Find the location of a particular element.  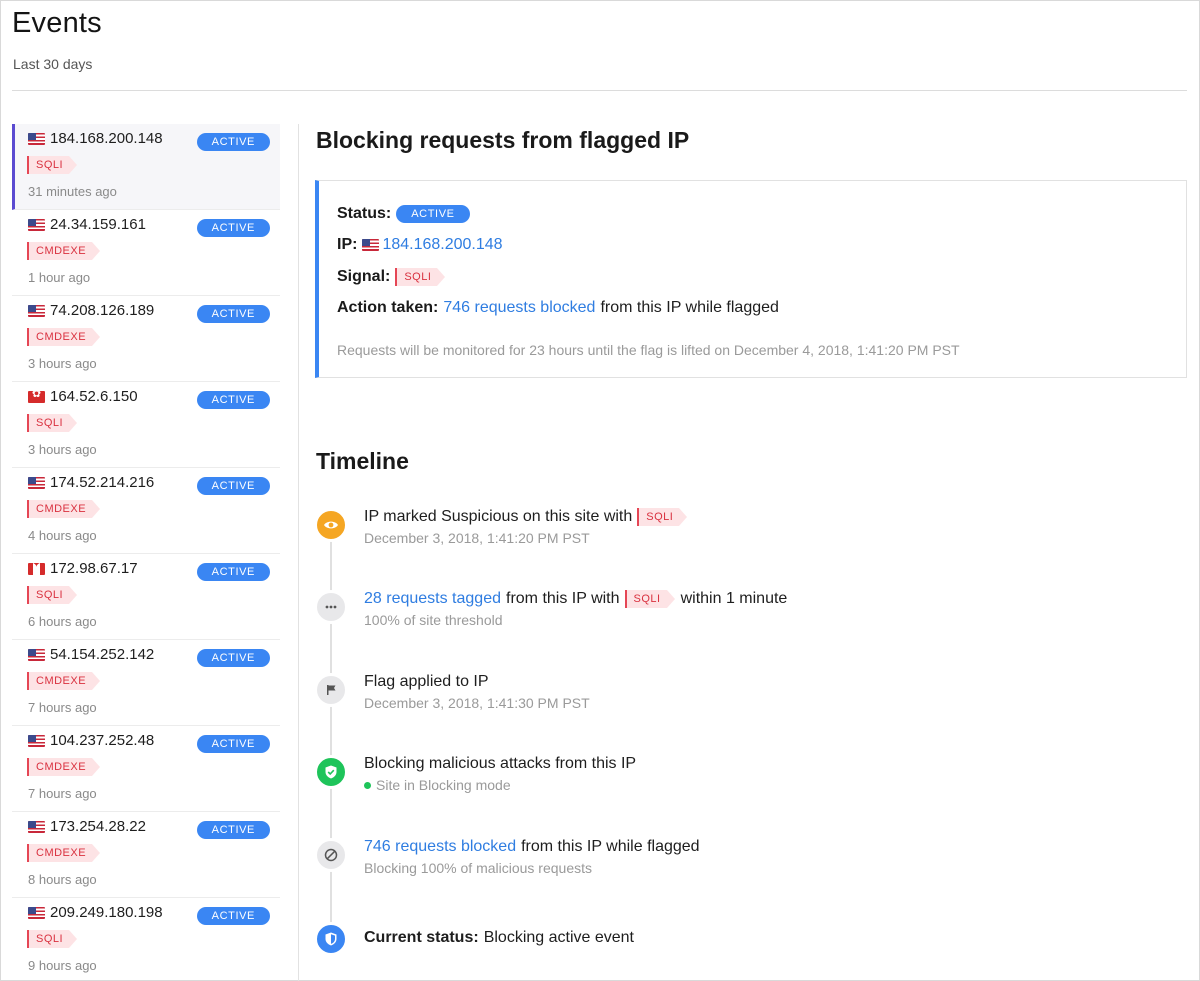

event-ip: 173.254.28.22 is located at coordinates (98, 826).